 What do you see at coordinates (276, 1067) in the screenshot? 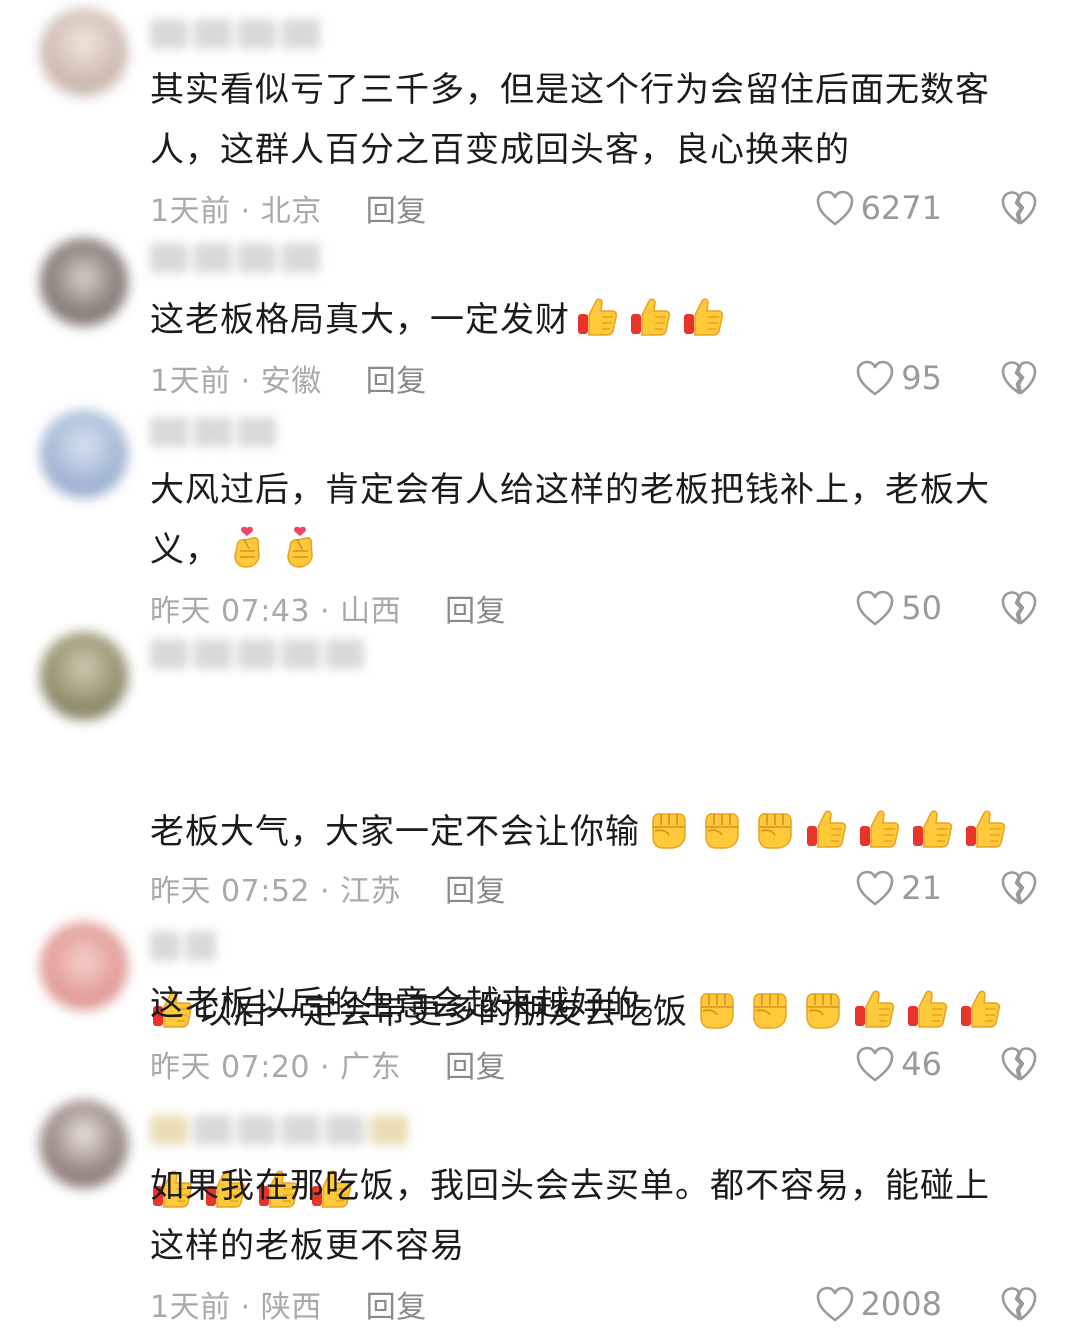
I see `timestamp-location: 昨天 07:20 · 广东` at bounding box center [276, 1067].